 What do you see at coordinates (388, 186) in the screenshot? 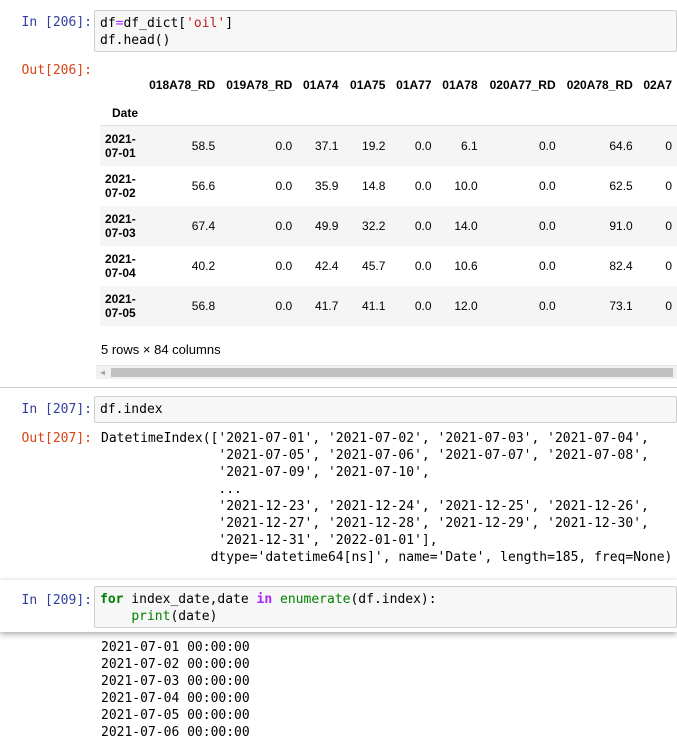
I see `table-row: 2021- 07-02 56.6 0.0 35.9 14.8 0.0 10.0 0.0 62.5 0` at bounding box center [388, 186].